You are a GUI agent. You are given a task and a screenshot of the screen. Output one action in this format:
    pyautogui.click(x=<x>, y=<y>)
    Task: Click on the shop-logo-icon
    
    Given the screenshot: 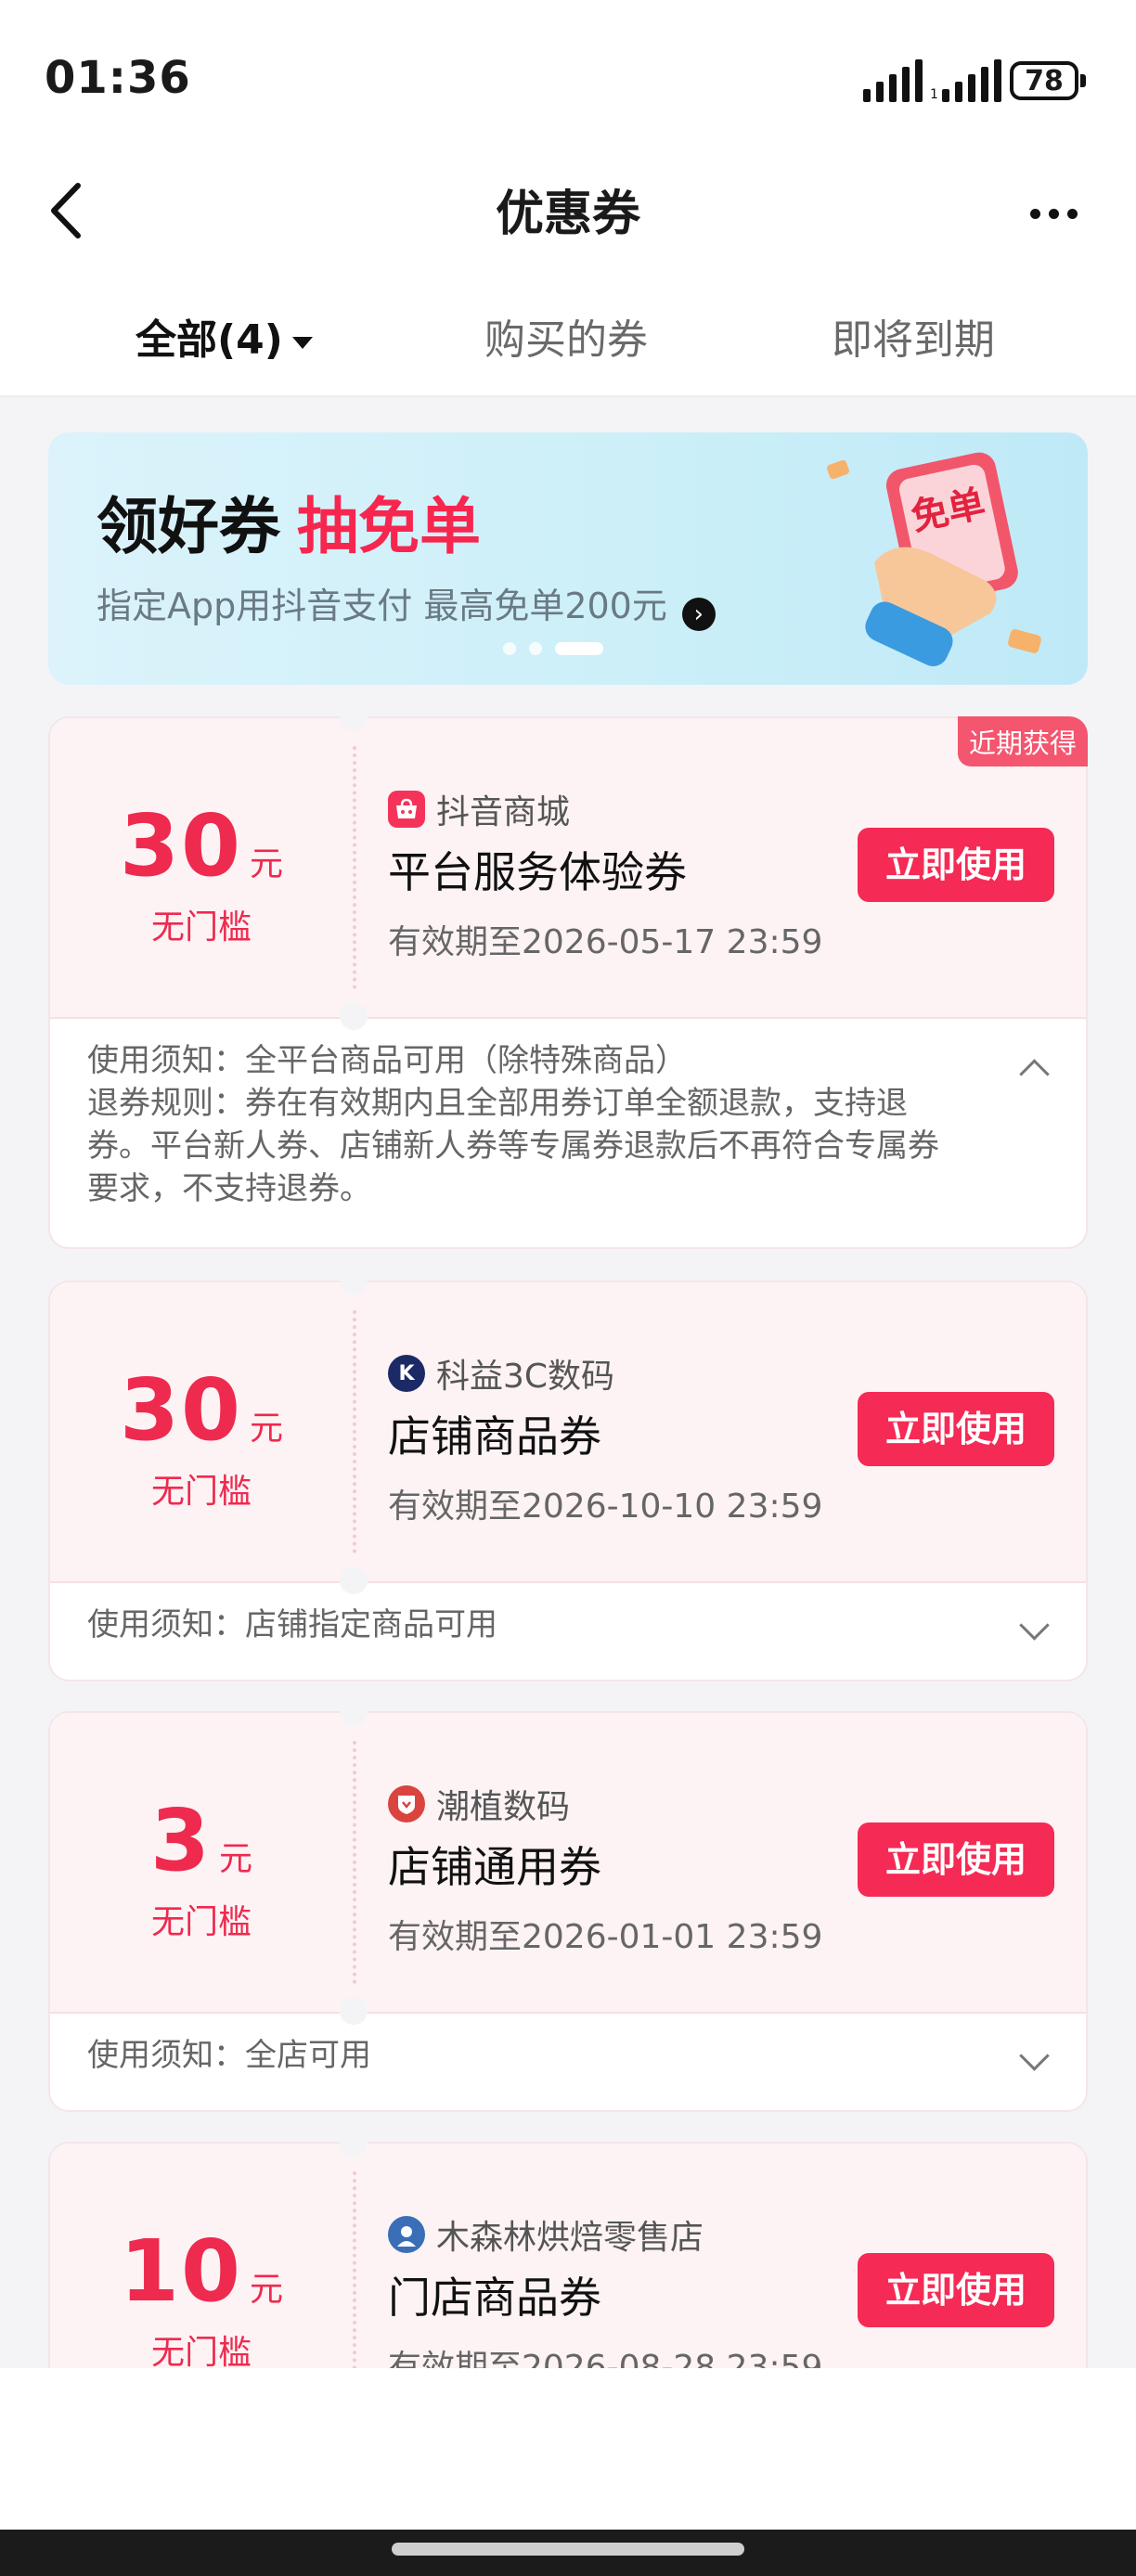 What is the action you would take?
    pyautogui.click(x=406, y=1804)
    